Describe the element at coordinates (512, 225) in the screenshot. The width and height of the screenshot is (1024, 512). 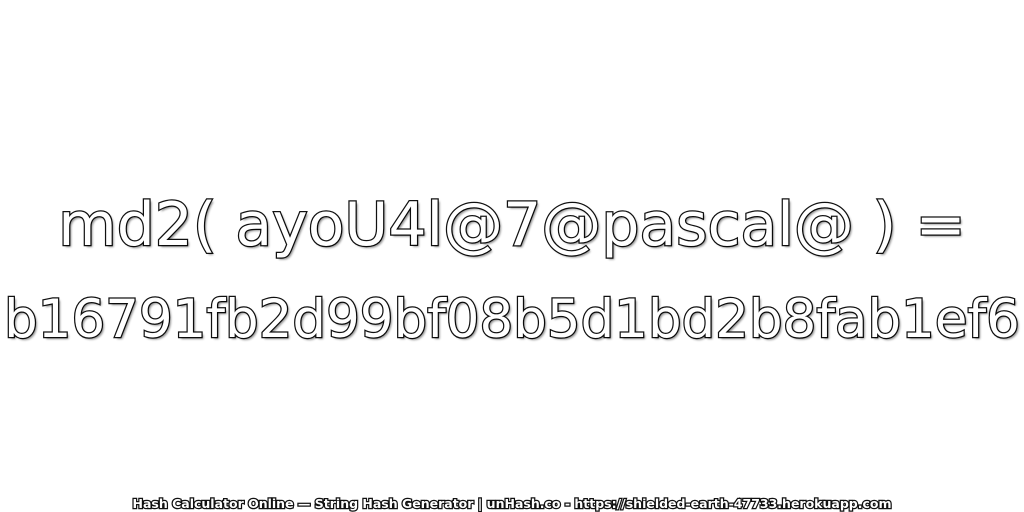
I see `hash-expression: md2( ayoU4l@7@pascal@ ) =` at that location.